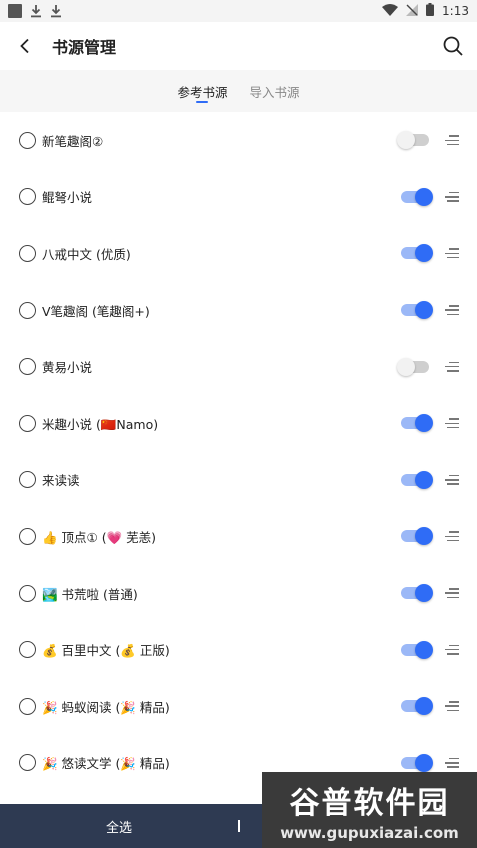 The height and width of the screenshot is (848, 477). I want to click on source-name: 八戒中文 (优质), so click(86, 254).